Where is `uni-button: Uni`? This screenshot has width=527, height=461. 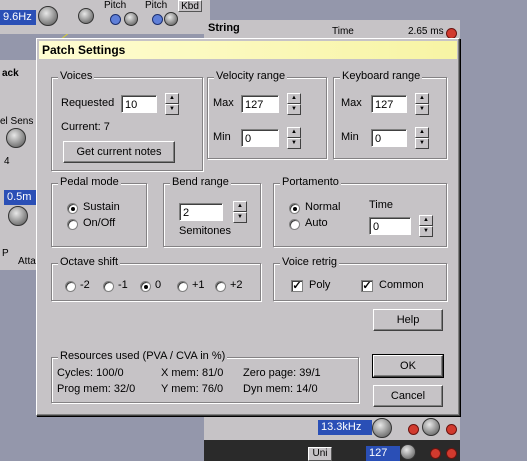 uni-button: Uni is located at coordinates (320, 454).